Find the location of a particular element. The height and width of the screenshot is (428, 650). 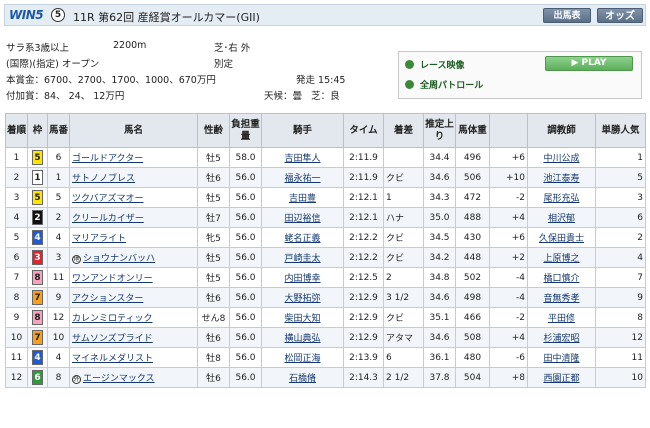

trainer-cell: 久保田貴士 is located at coordinates (561, 237).